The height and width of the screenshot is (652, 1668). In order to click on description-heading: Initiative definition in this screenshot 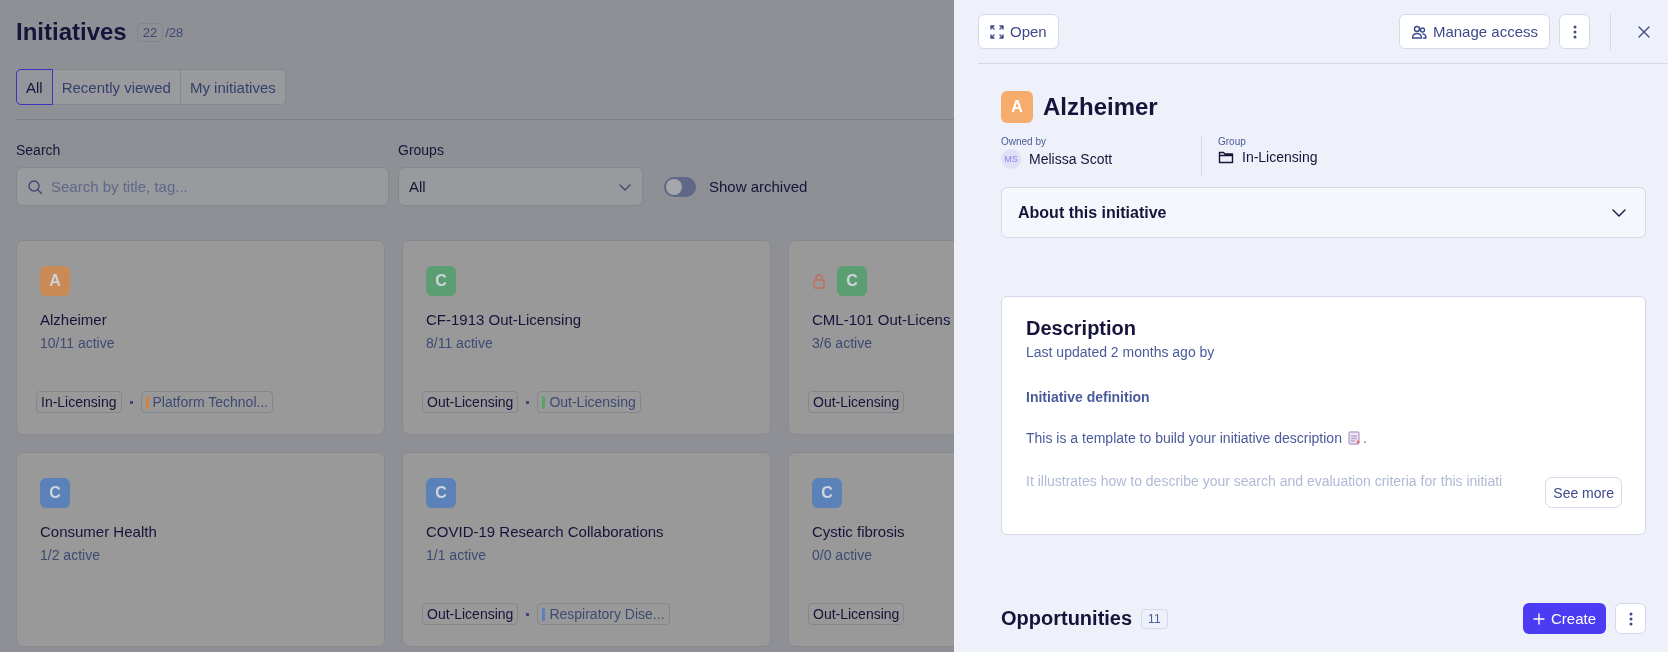, I will do `click(1088, 397)`.